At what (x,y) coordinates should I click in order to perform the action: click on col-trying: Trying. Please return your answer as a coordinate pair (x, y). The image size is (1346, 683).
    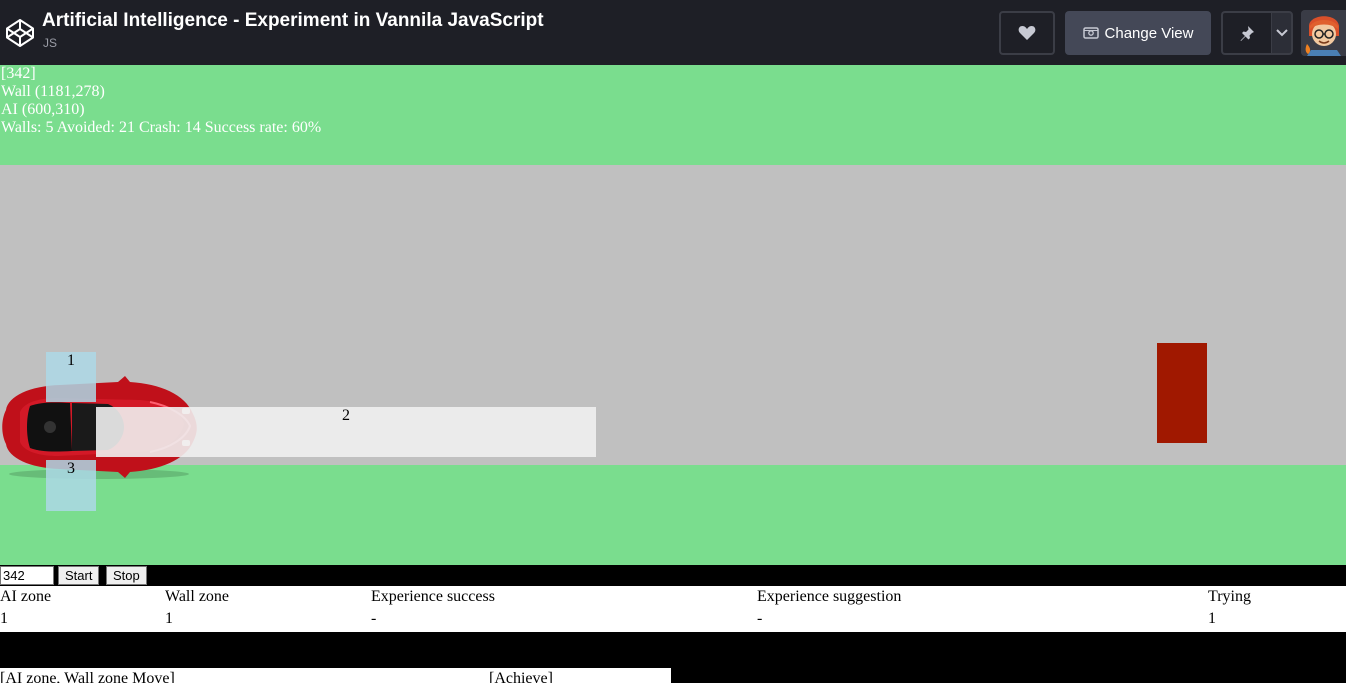
    Looking at the image, I should click on (1229, 596).